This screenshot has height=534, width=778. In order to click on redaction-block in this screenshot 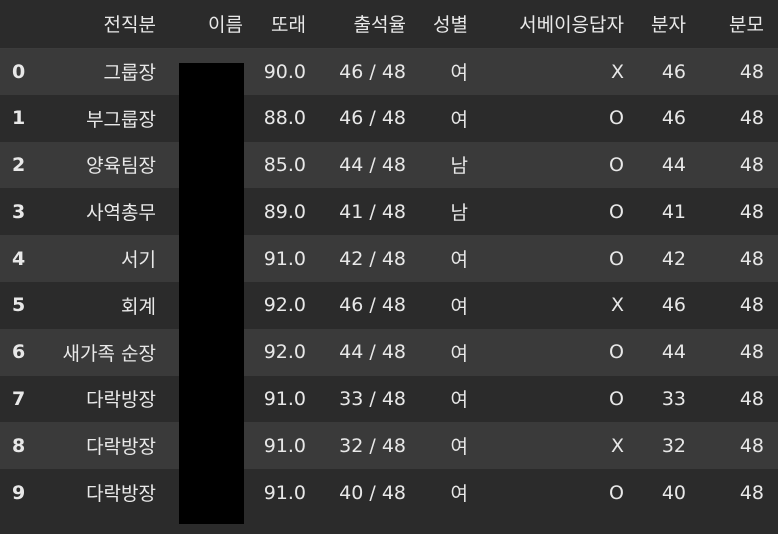, I will do `click(211, 293)`.